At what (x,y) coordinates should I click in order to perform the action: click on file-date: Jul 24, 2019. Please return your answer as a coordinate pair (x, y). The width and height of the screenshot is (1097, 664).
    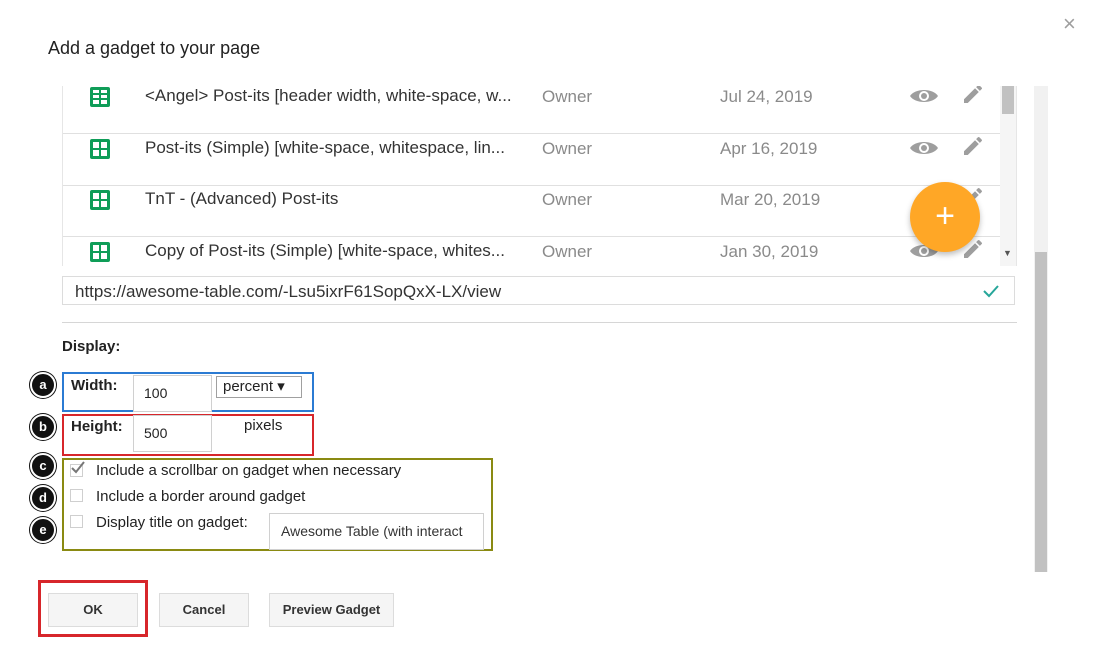
    Looking at the image, I should click on (766, 96).